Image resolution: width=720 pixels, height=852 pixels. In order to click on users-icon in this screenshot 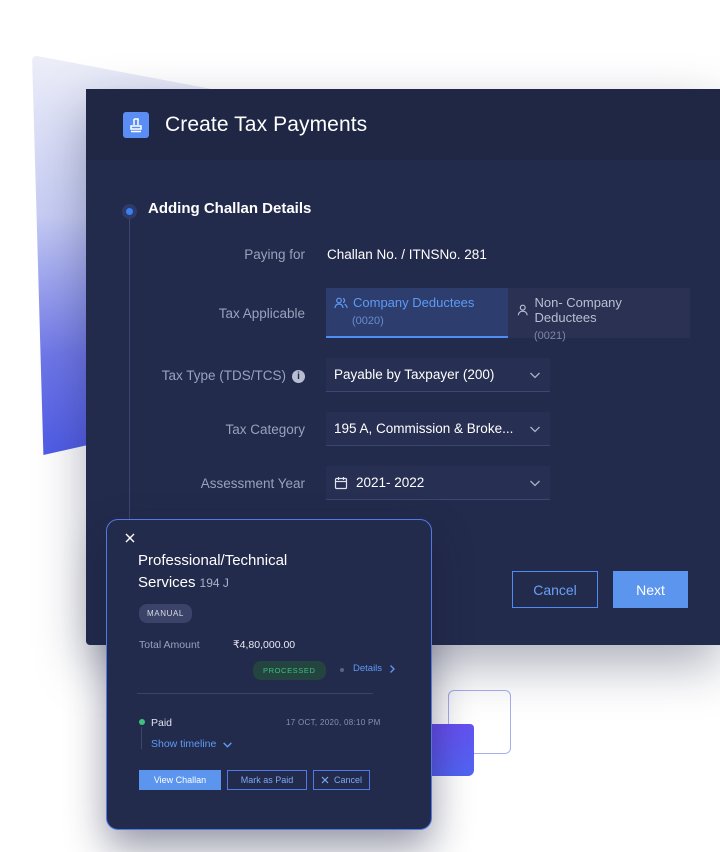, I will do `click(341, 302)`.